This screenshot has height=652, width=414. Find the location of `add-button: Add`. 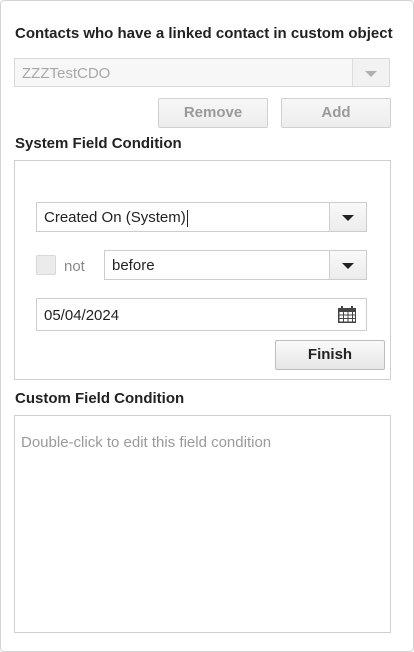

add-button: Add is located at coordinates (336, 113).